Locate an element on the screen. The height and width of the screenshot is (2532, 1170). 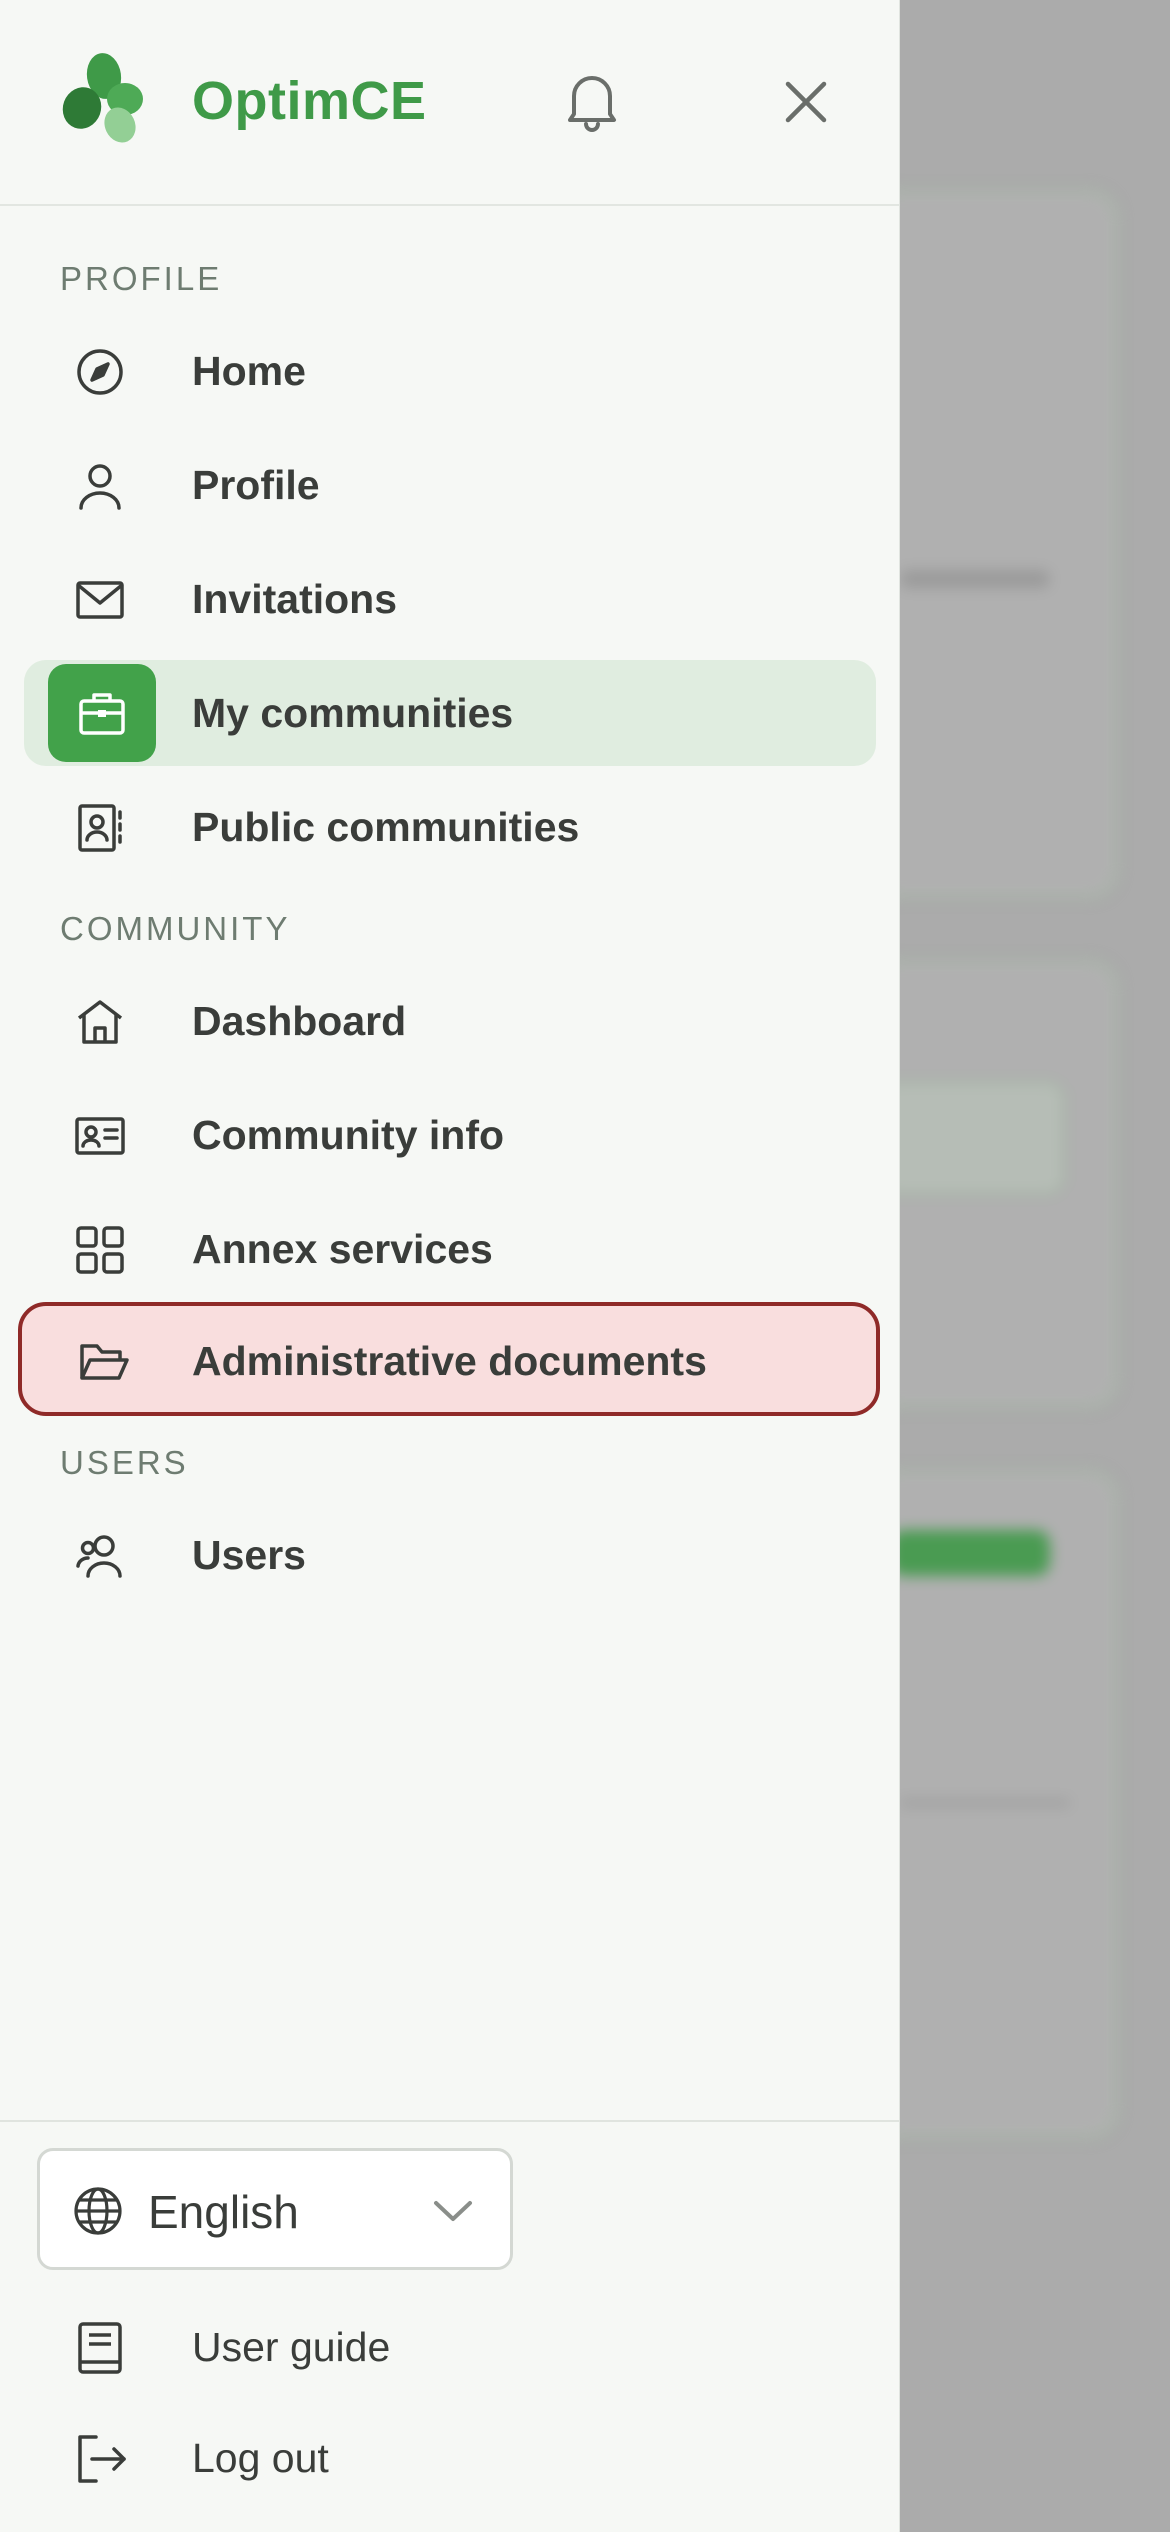
nav-item-community-info: Community info is located at coordinates (450, 1135).